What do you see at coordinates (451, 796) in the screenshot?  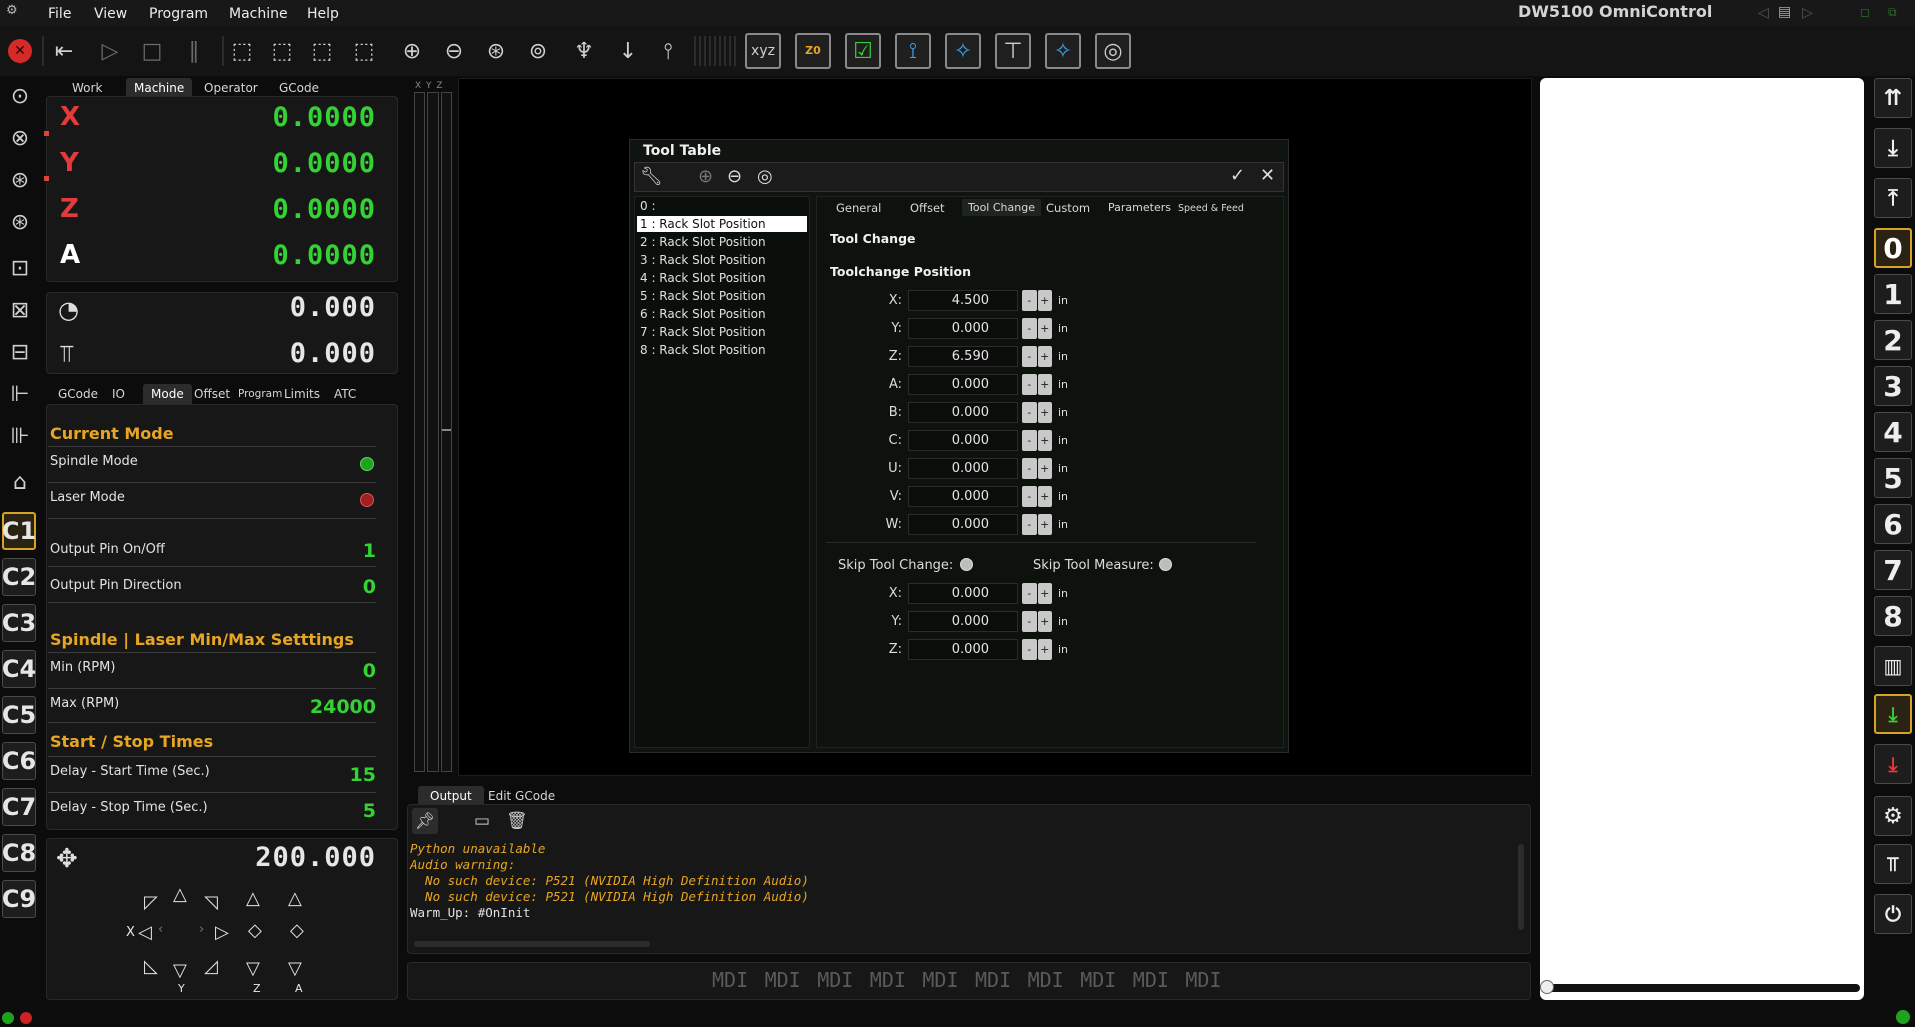 I see `tab-output: Output` at bounding box center [451, 796].